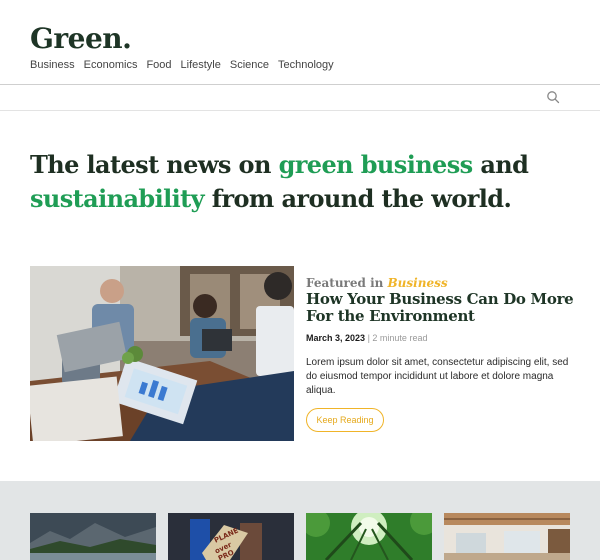 This screenshot has height=560, width=600. Describe the element at coordinates (553, 97) in the screenshot. I see `search-icon` at that location.